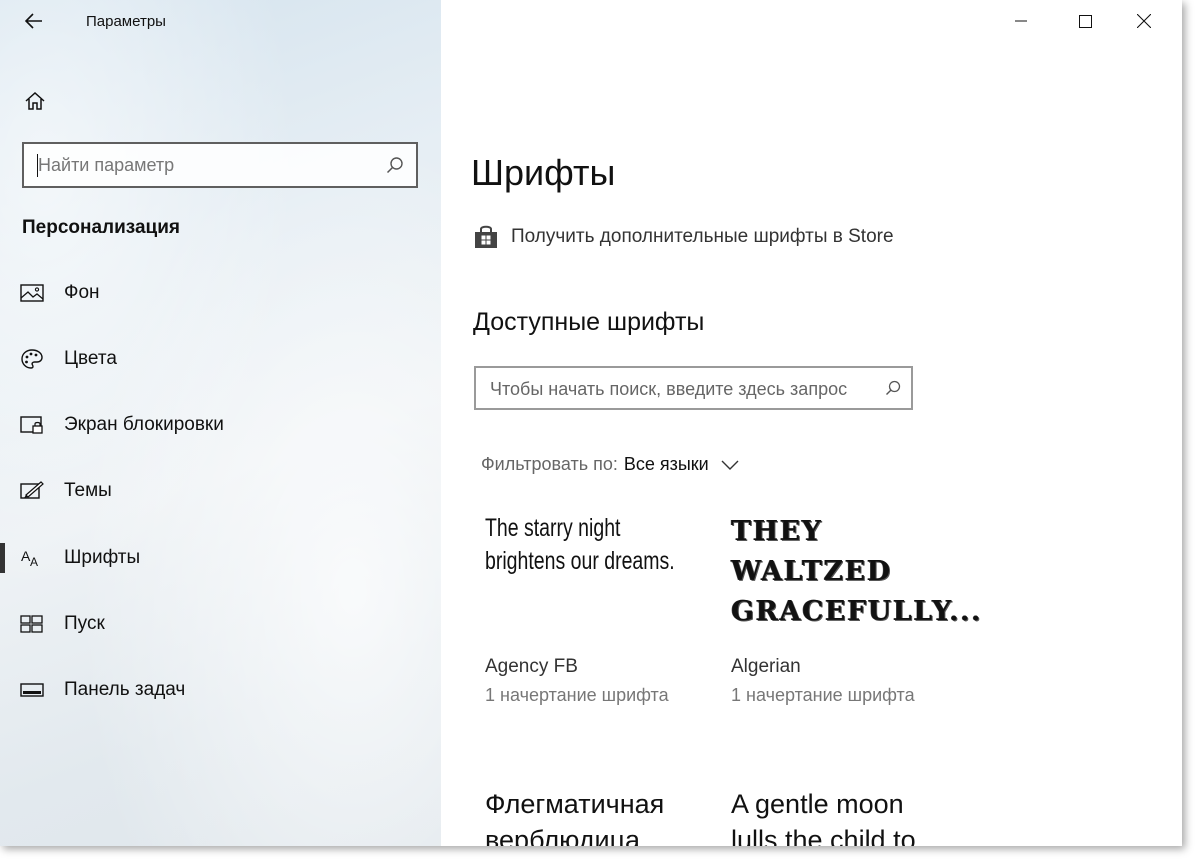 The width and height of the screenshot is (1200, 865). What do you see at coordinates (730, 465) in the screenshot?
I see `chevron-down-icon` at bounding box center [730, 465].